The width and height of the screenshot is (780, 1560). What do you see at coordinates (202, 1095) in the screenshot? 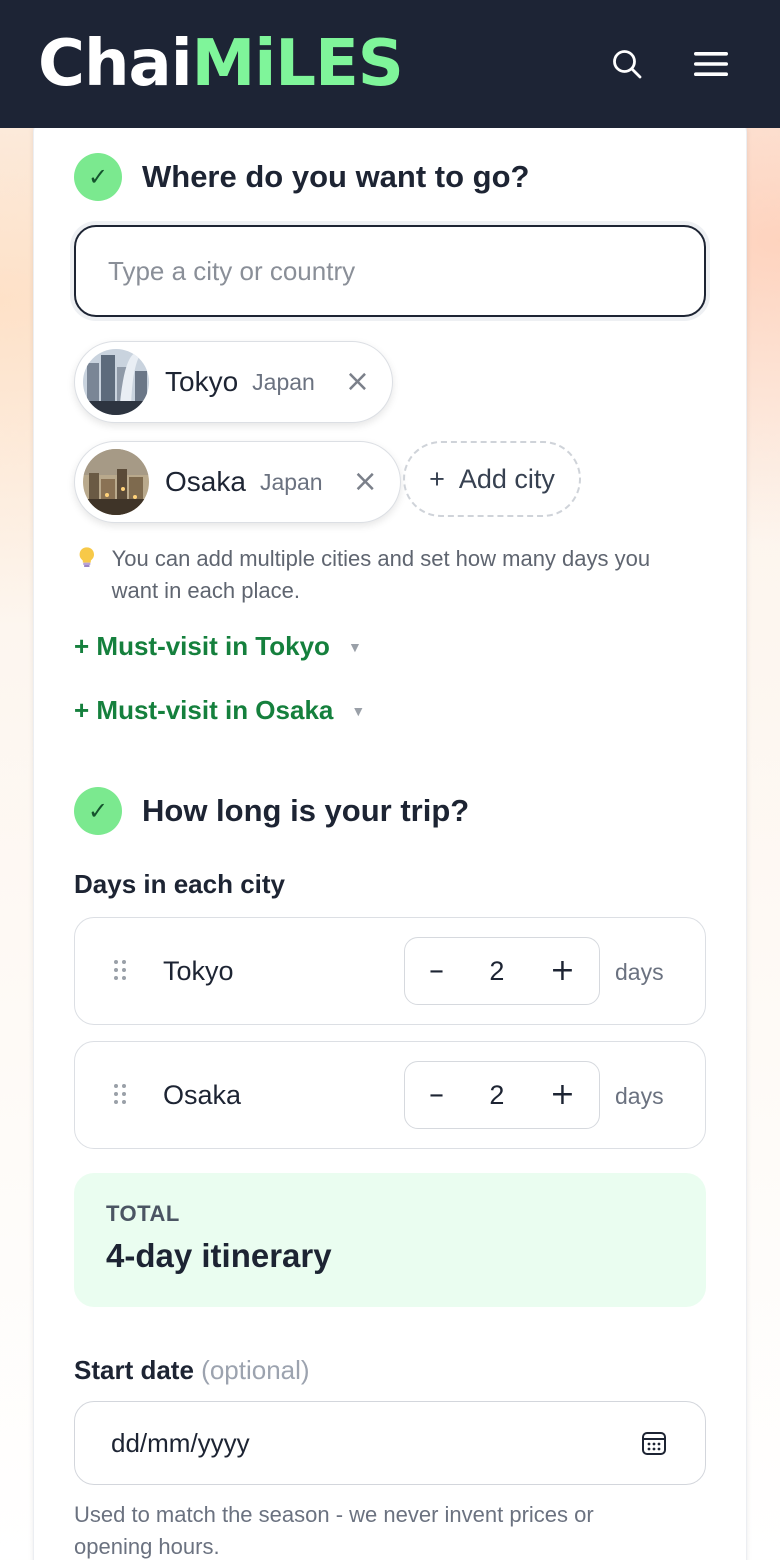
I see `day-row-city: Osaka` at bounding box center [202, 1095].